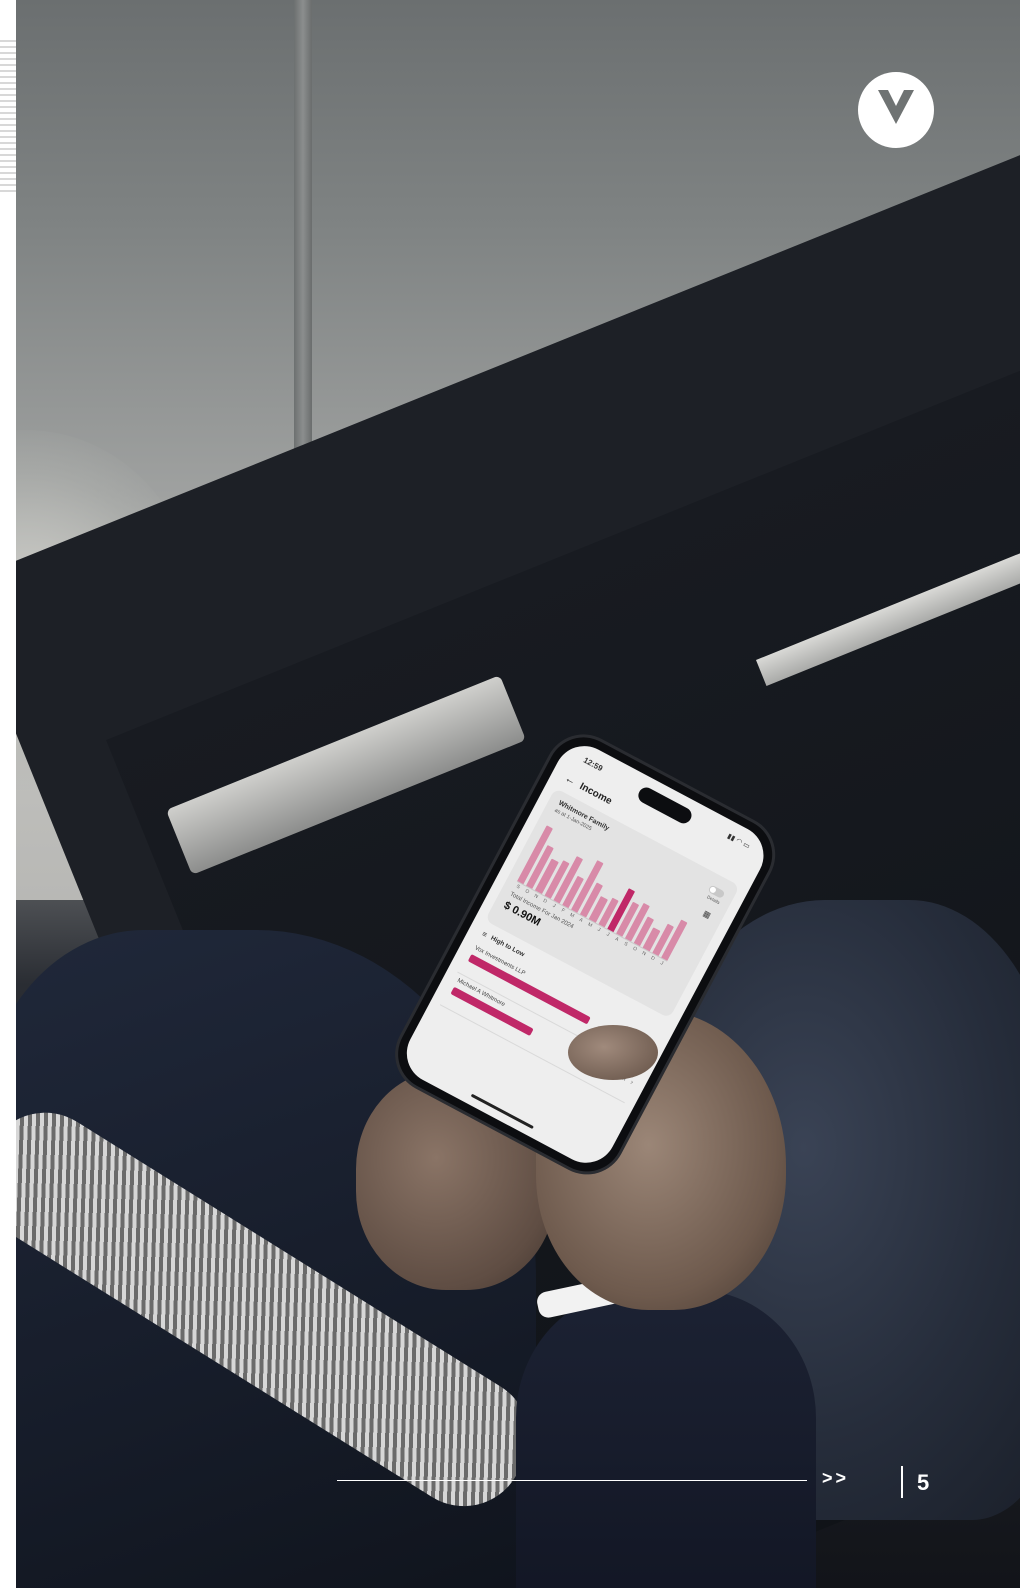 The width and height of the screenshot is (1020, 1588). Describe the element at coordinates (902, 1482) in the screenshot. I see `footer-divider` at that location.